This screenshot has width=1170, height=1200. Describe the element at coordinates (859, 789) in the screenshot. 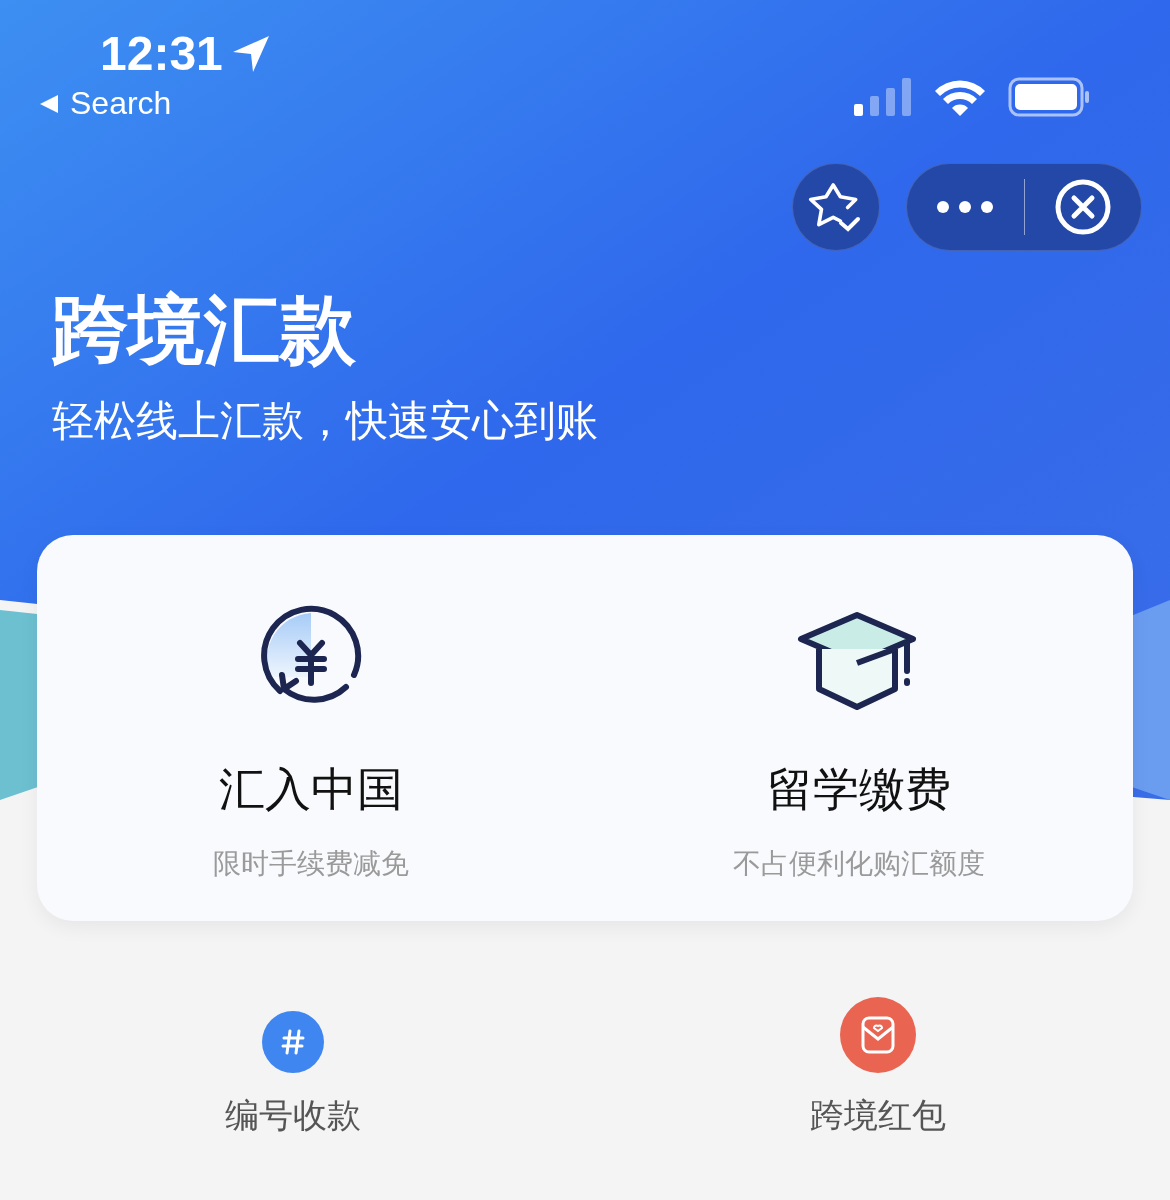

I see `service-title: 留学缴费` at that location.